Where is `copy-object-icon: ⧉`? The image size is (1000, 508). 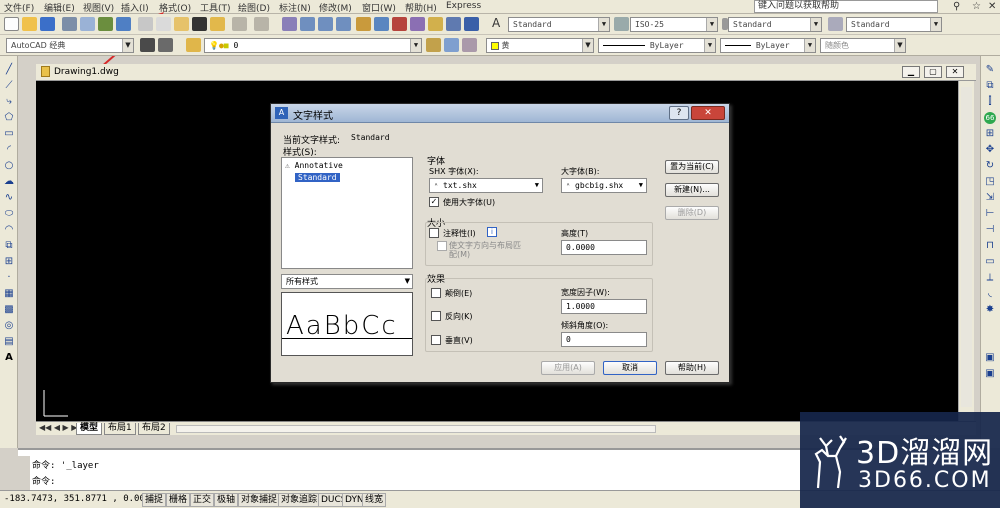
copy-object-icon: ⧉ is located at coordinates (990, 86).